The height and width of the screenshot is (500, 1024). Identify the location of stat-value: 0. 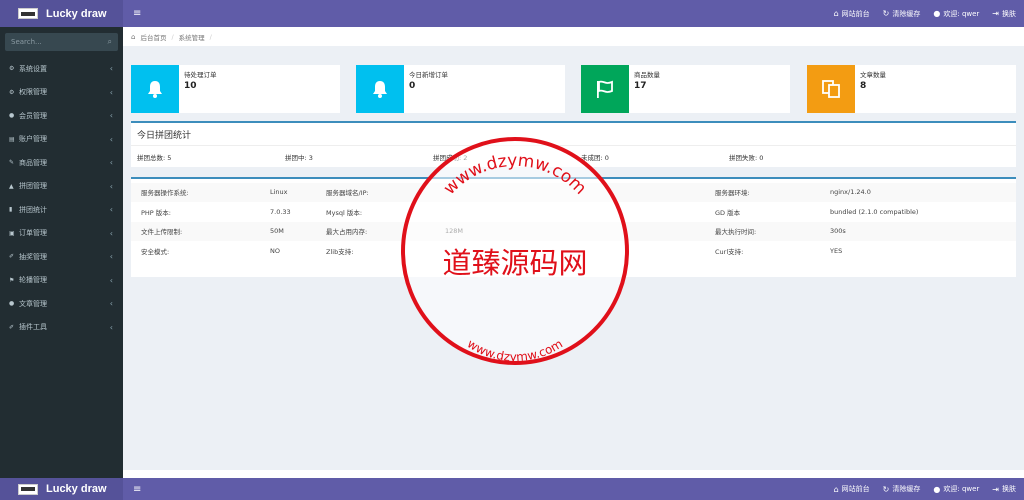
(412, 86).